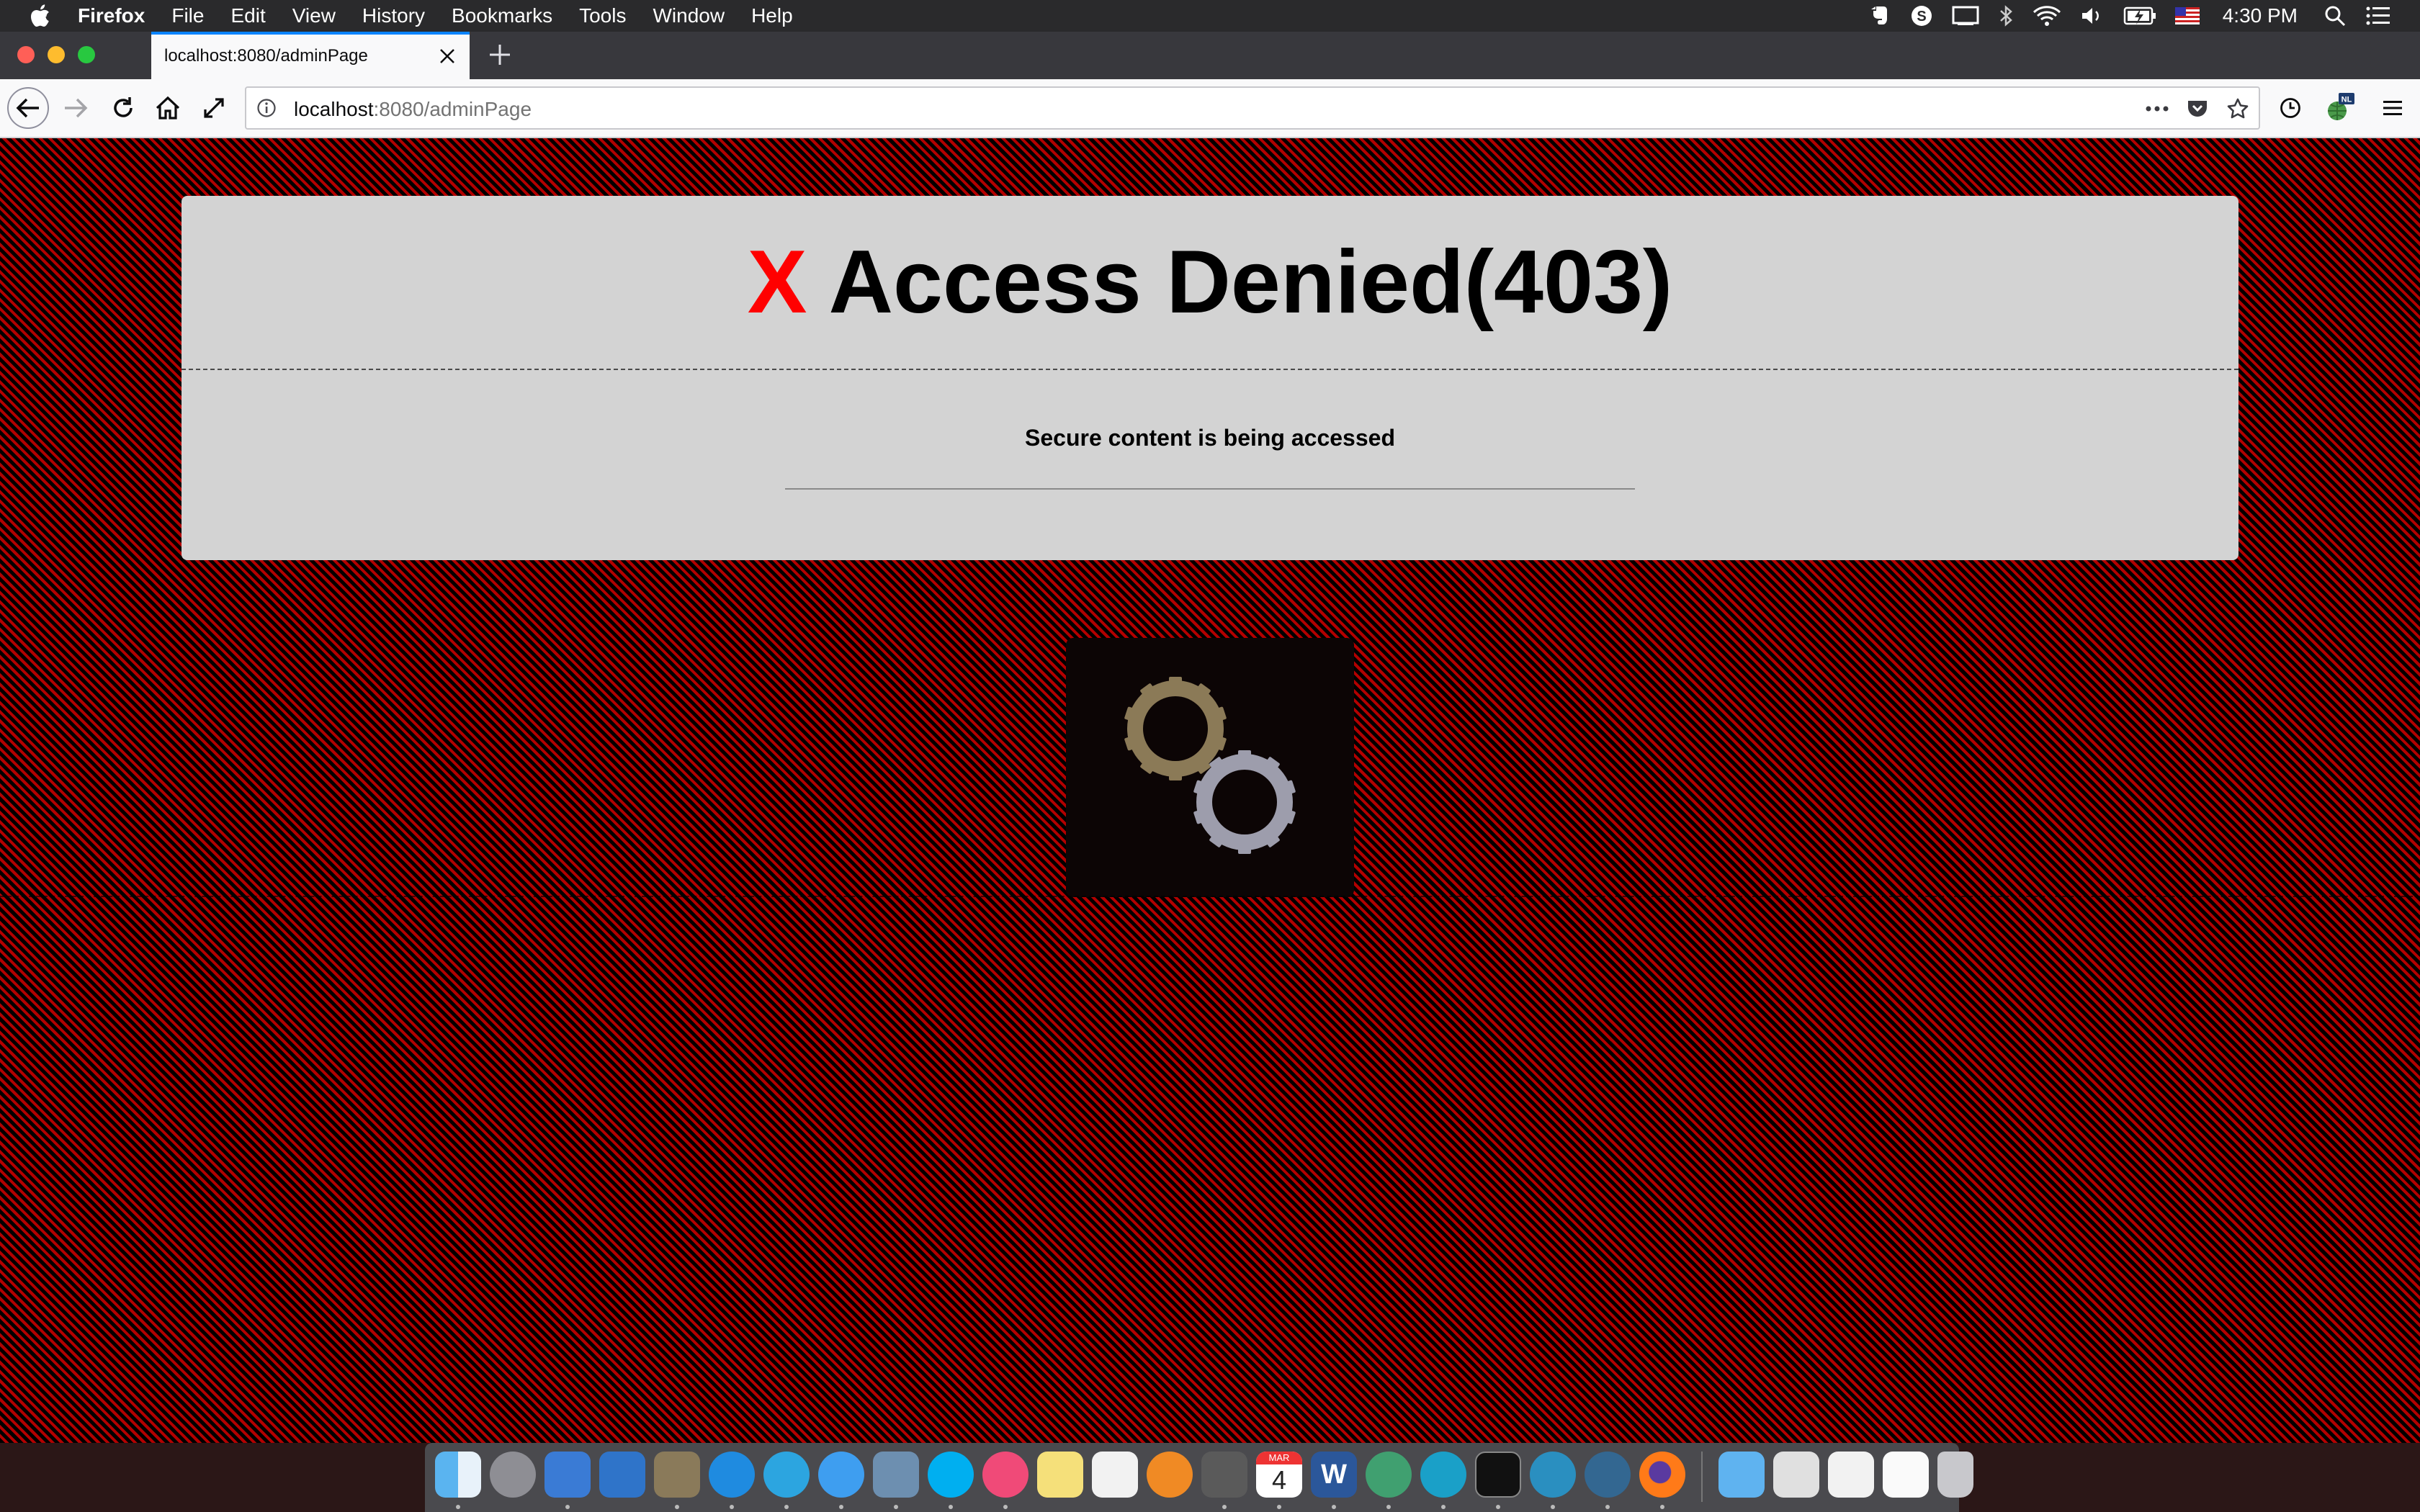 The width and height of the screenshot is (2420, 1512). Describe the element at coordinates (214, 108) in the screenshot. I see `fullscreen-button` at that location.